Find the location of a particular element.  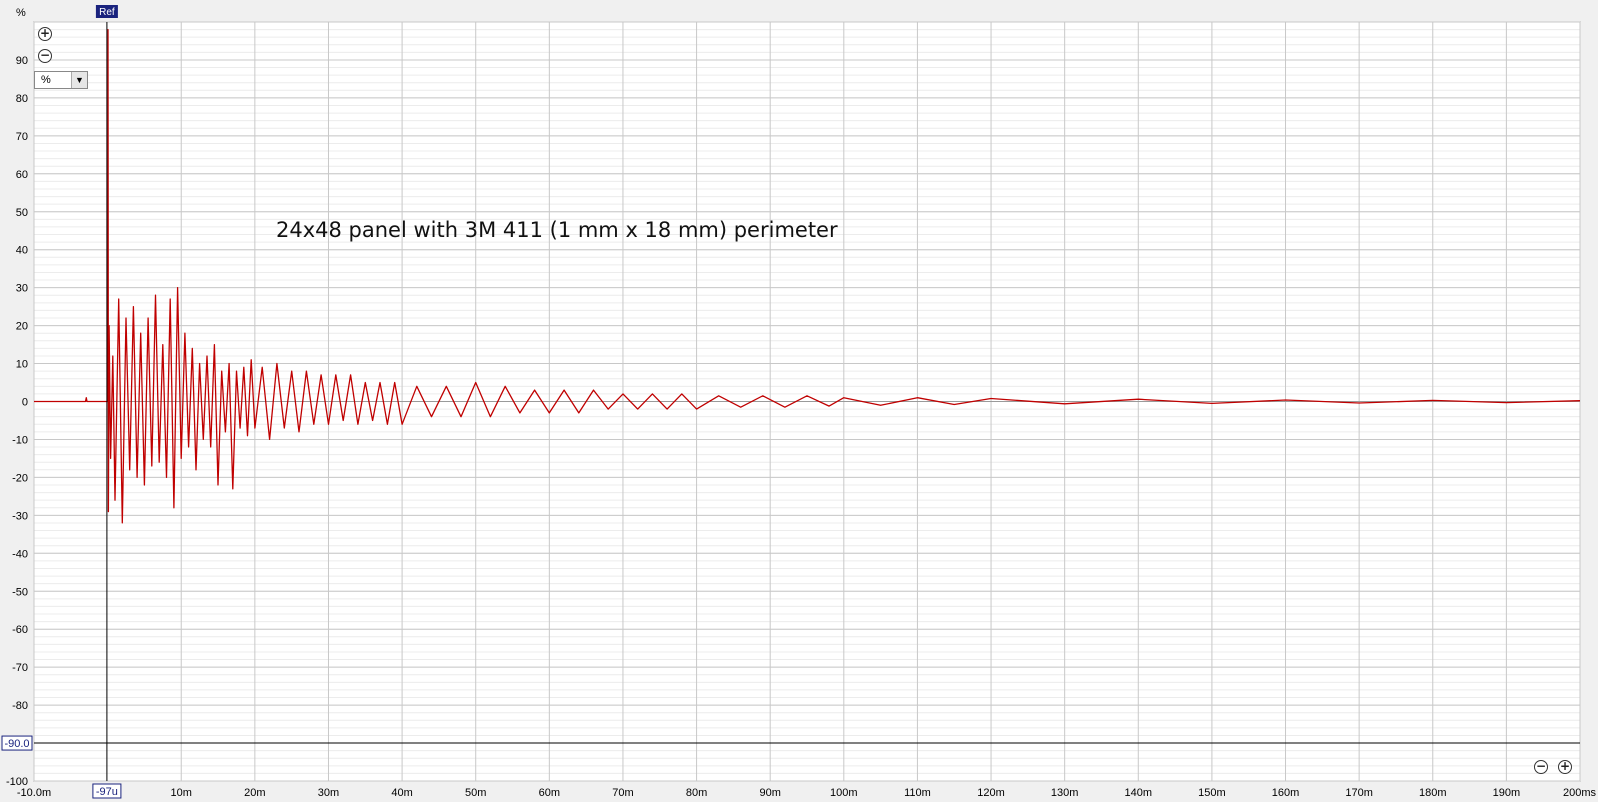

y-tick-label: -40 is located at coordinates (20, 554).